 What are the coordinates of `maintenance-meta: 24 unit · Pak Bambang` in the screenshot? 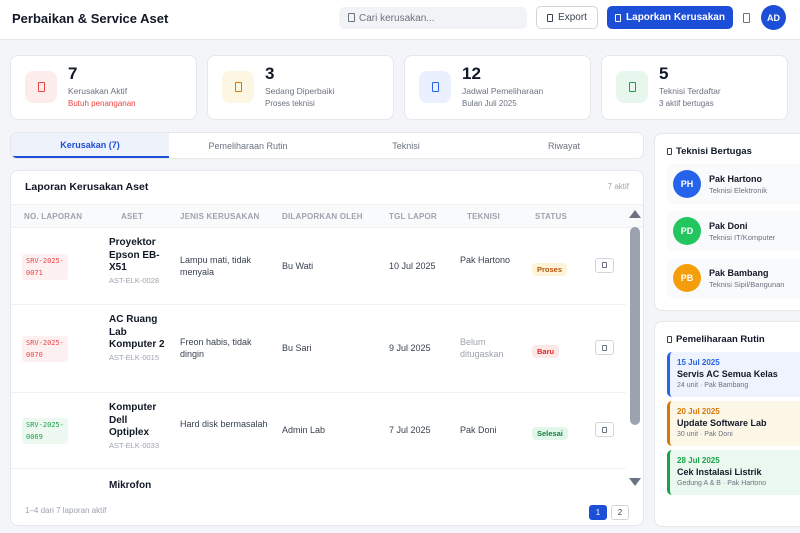 It's located at (713, 385).